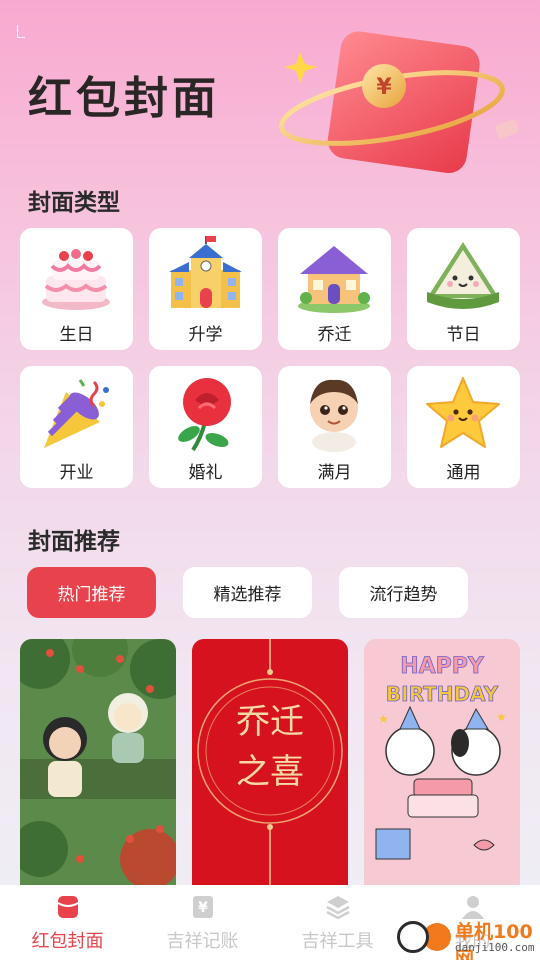  I want to click on birthday-cake-icon, so click(76, 279).